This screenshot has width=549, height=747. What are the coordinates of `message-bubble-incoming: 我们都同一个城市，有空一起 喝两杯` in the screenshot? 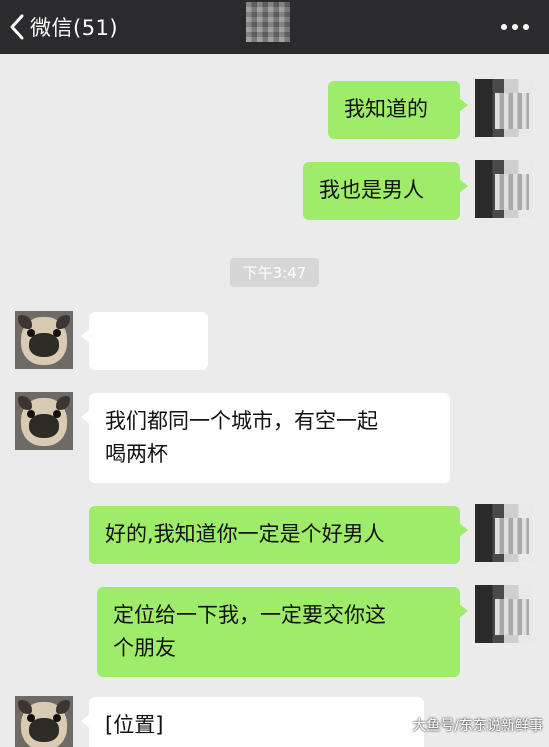 It's located at (265, 438).